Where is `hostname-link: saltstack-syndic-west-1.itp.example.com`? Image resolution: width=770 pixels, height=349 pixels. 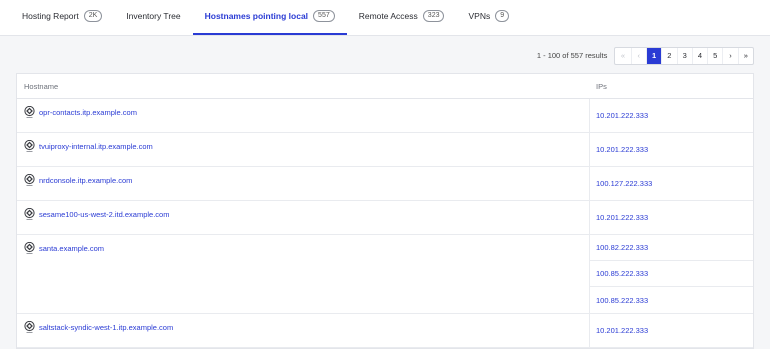
hostname-link: saltstack-syndic-west-1.itp.example.com is located at coordinates (106, 327).